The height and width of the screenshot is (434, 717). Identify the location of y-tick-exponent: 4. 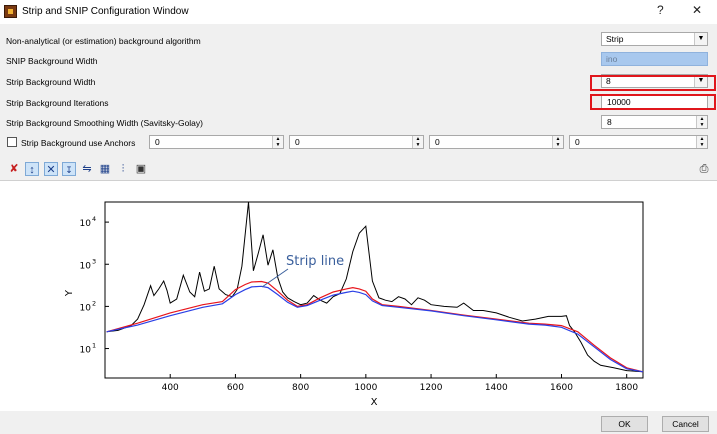
(94, 219).